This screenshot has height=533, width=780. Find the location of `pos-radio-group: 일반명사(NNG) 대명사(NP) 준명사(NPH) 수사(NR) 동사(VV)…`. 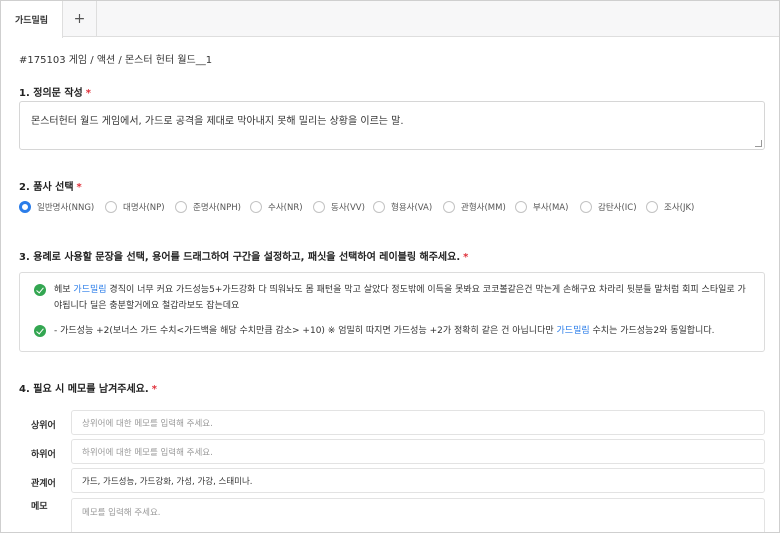

pos-radio-group: 일반명사(NNG) 대명사(NP) 준명사(NPH) 수사(NR) 동사(VV)… is located at coordinates (393, 209).